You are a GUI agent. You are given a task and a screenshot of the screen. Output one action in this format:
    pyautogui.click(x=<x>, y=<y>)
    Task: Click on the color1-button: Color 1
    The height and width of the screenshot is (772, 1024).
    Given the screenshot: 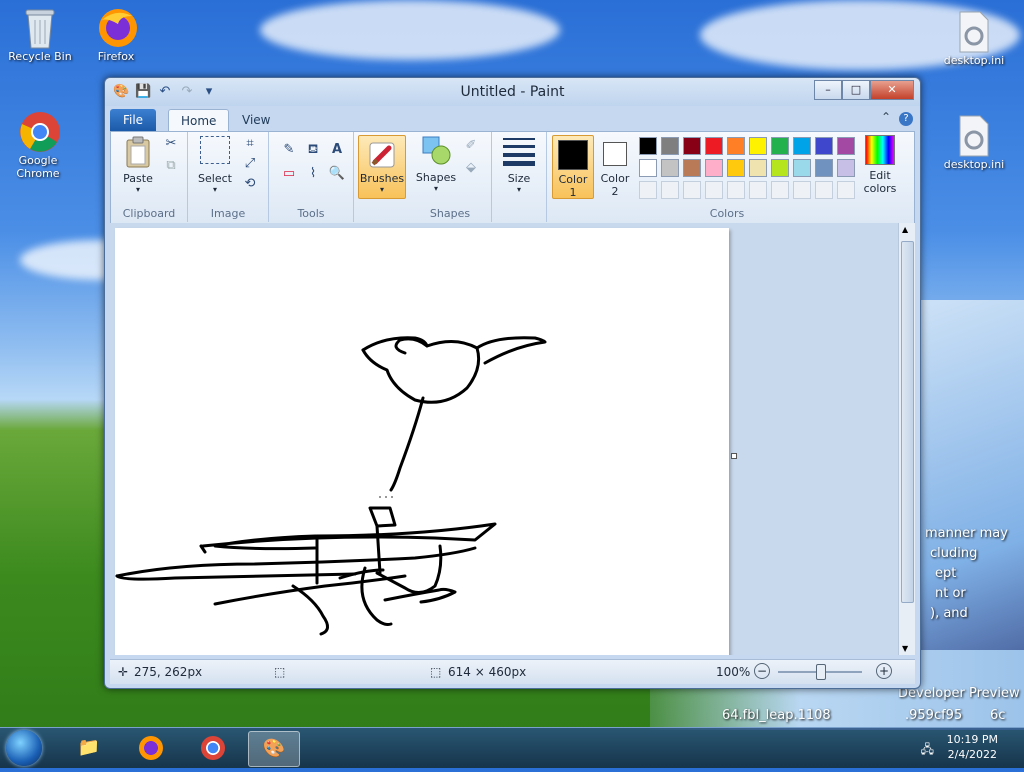 What is the action you would take?
    pyautogui.click(x=573, y=167)
    